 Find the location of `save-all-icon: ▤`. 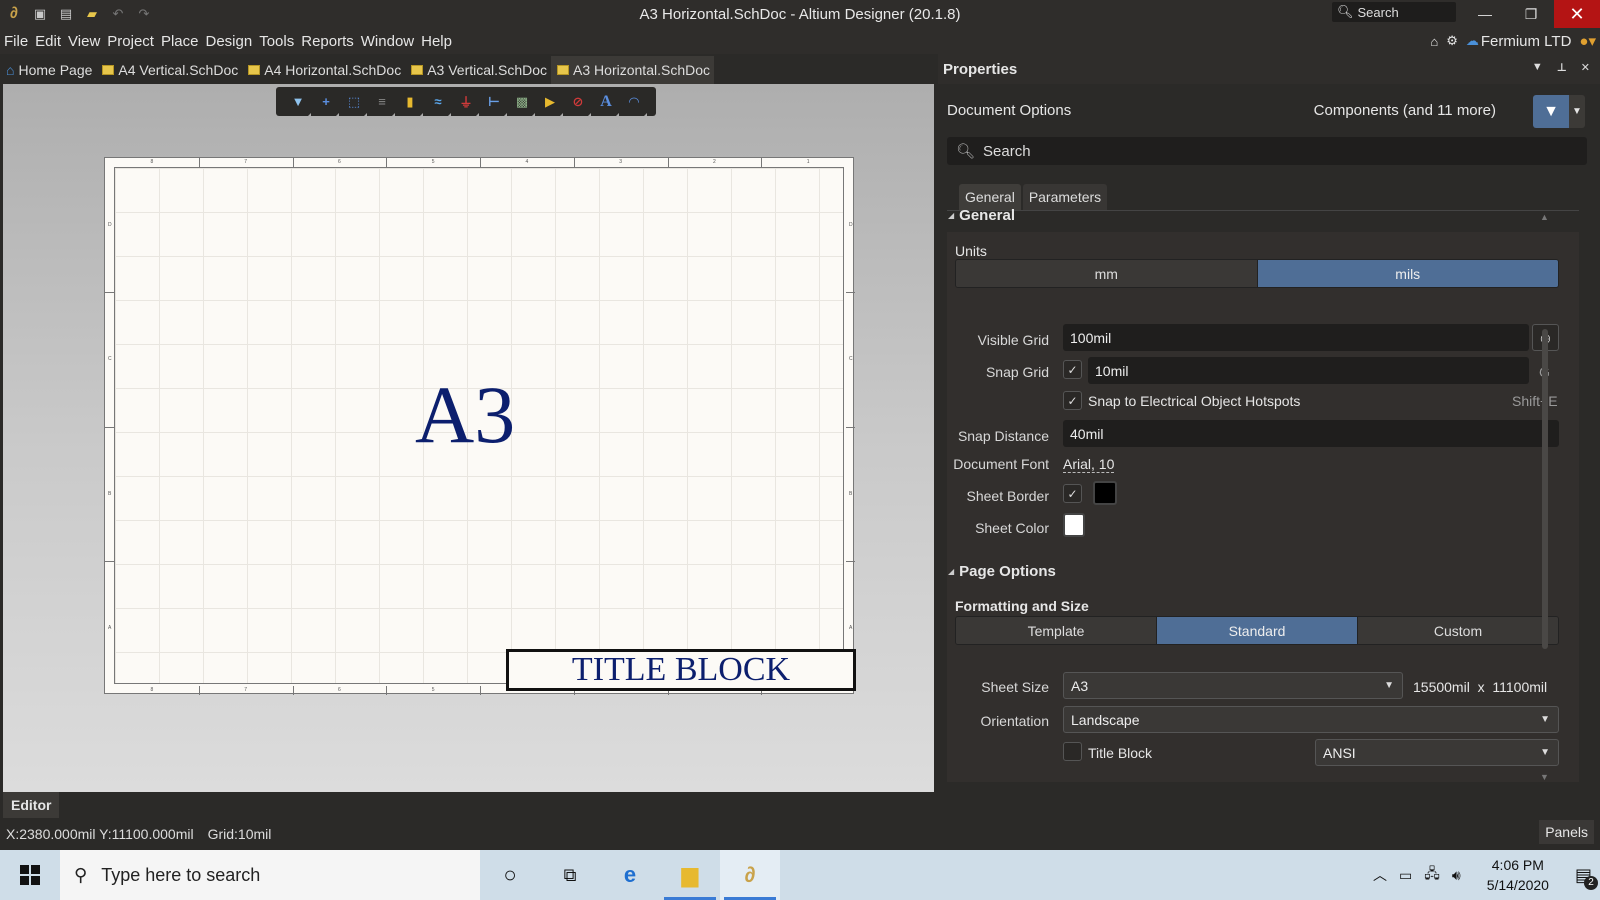

save-all-icon: ▤ is located at coordinates (66, 14).